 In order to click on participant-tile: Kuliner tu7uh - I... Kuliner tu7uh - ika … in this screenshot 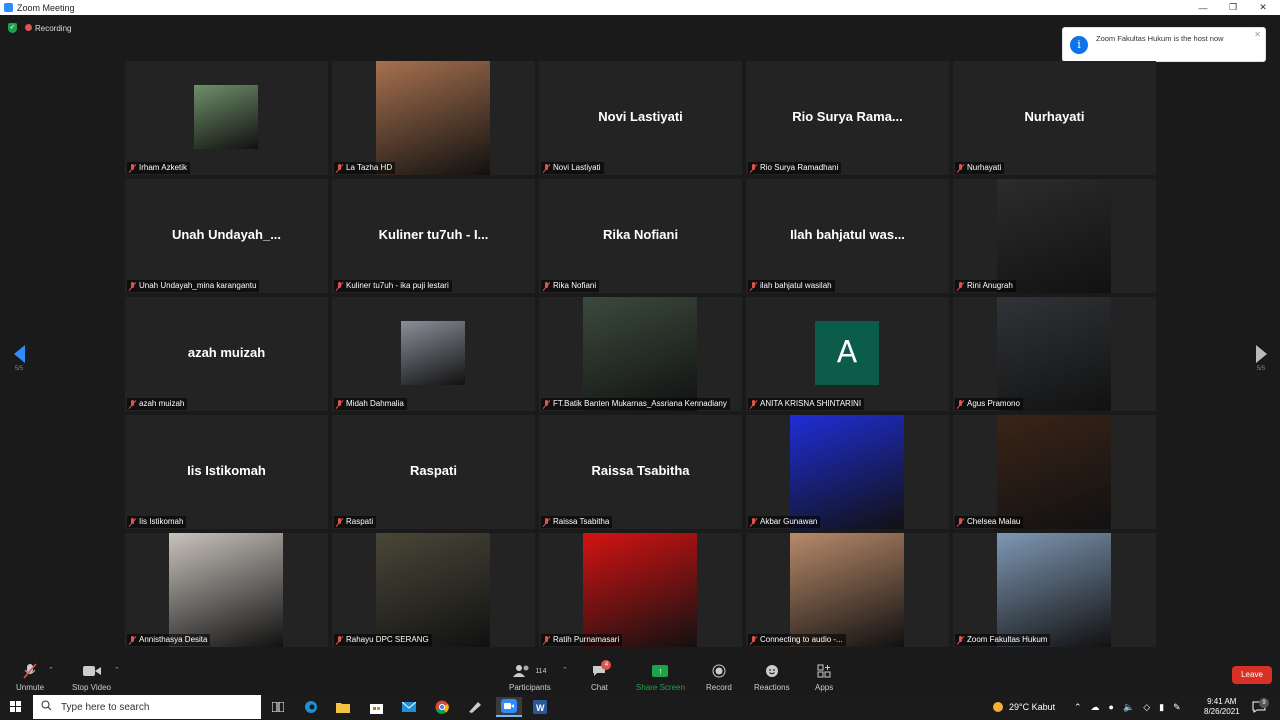, I will do `click(433, 236)`.